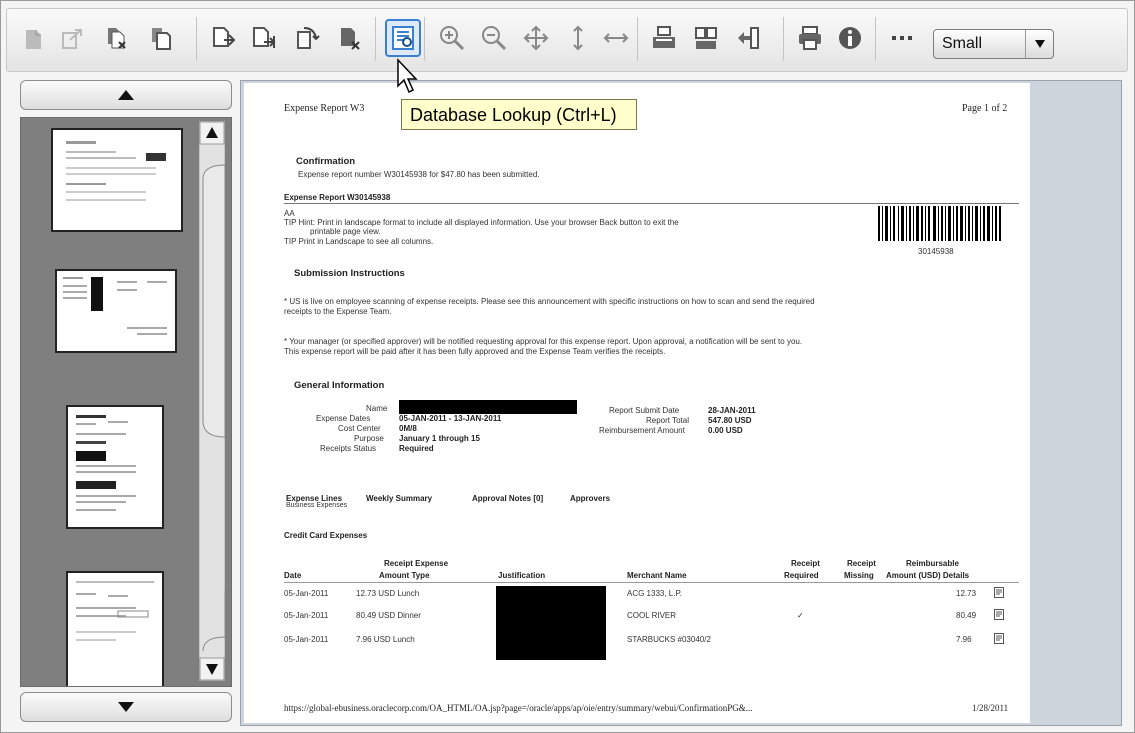  What do you see at coordinates (651, 203) in the screenshot?
I see `divider` at bounding box center [651, 203].